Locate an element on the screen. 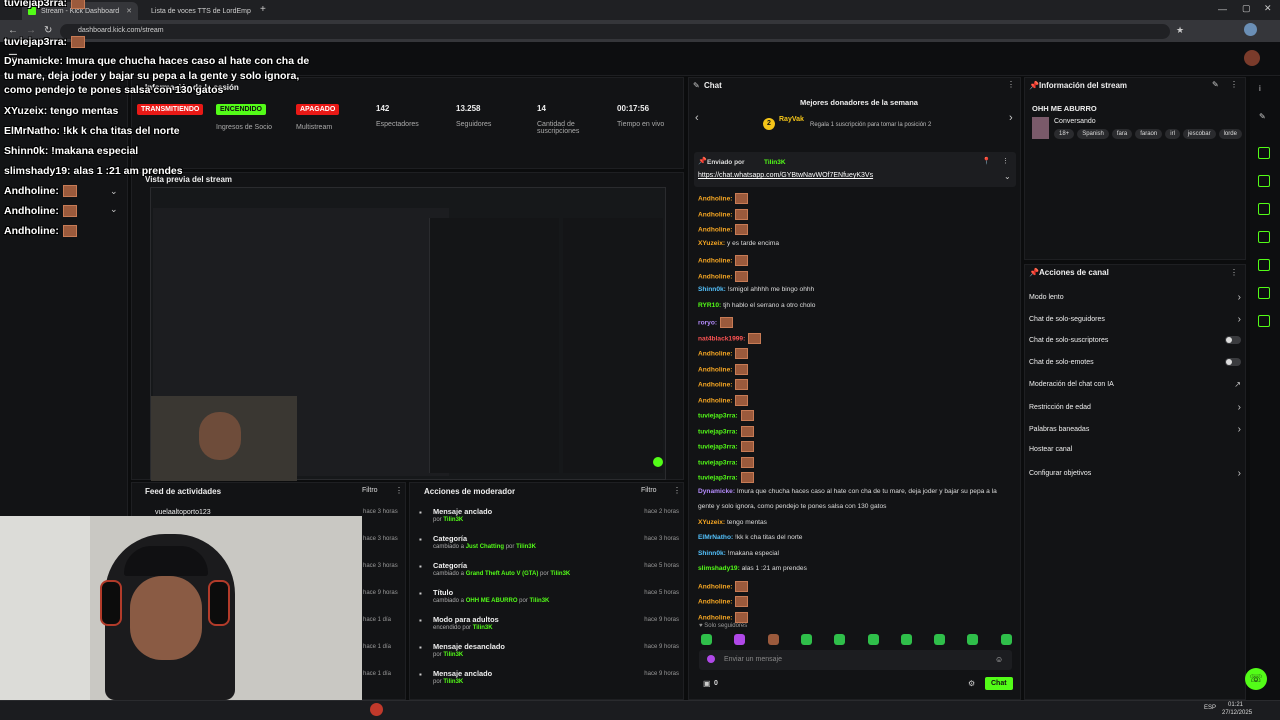 This screenshot has width=1280, height=720. new-tab-icon: + is located at coordinates (263, 9).